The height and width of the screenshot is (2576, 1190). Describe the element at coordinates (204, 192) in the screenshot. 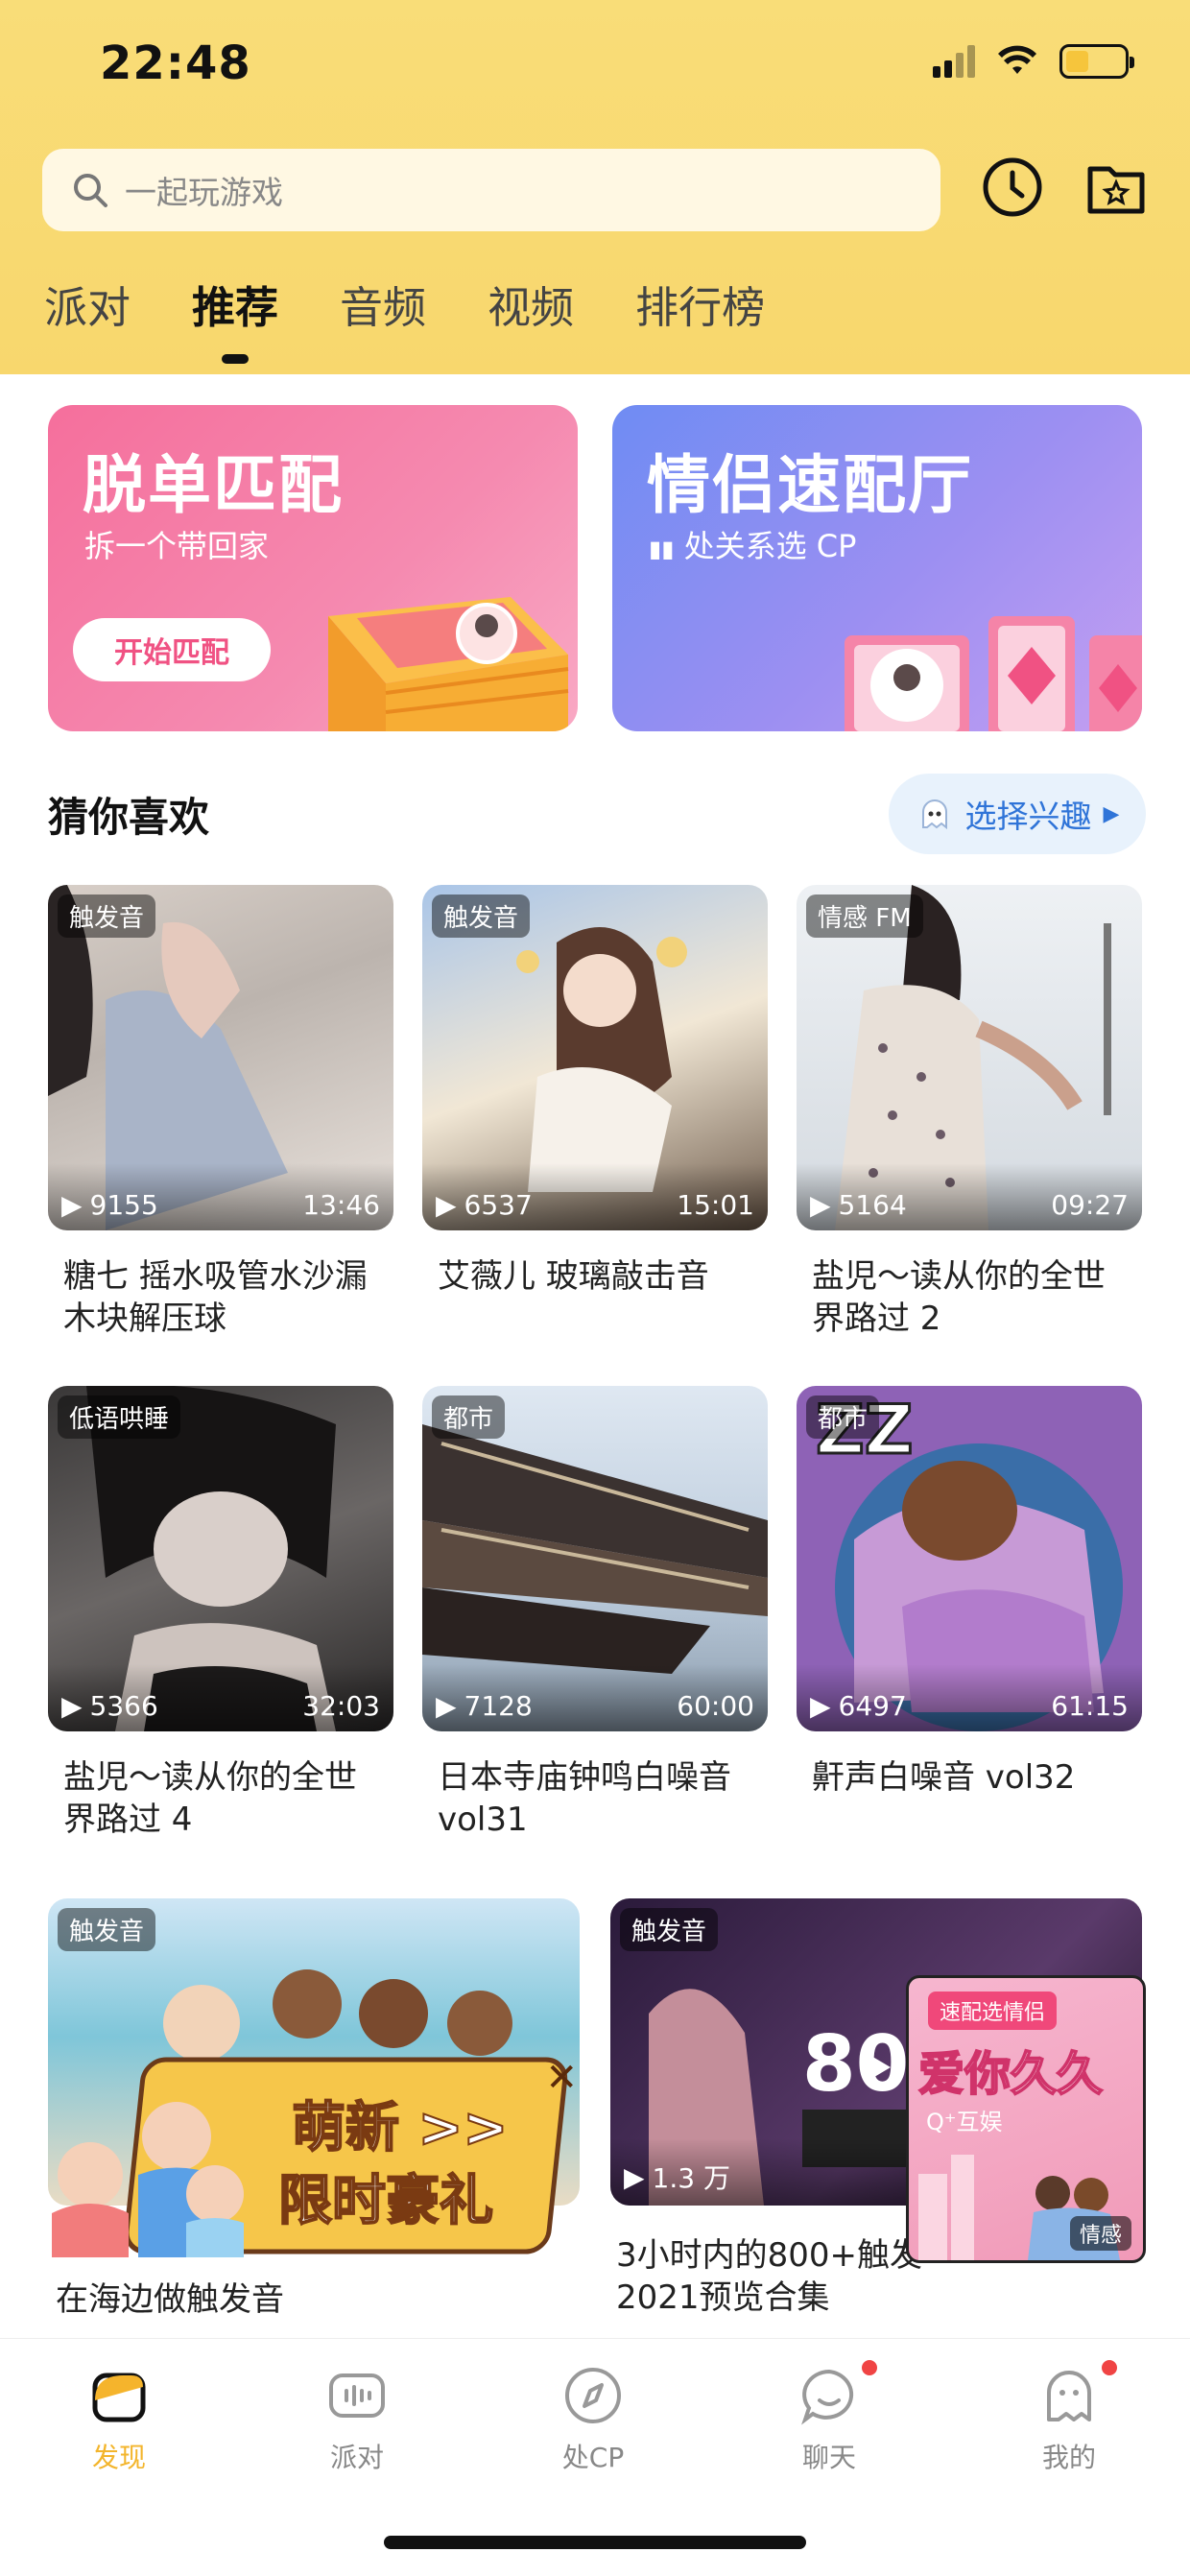

I see `search-placeholder: 一起玩游戏` at that location.